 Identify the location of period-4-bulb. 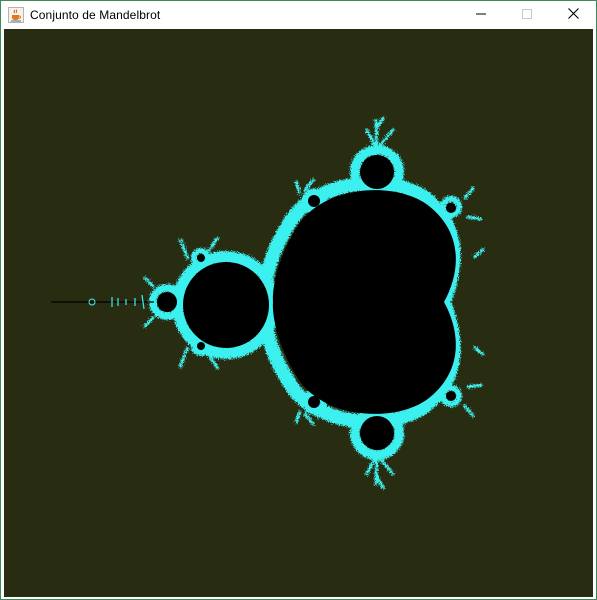
(167, 302).